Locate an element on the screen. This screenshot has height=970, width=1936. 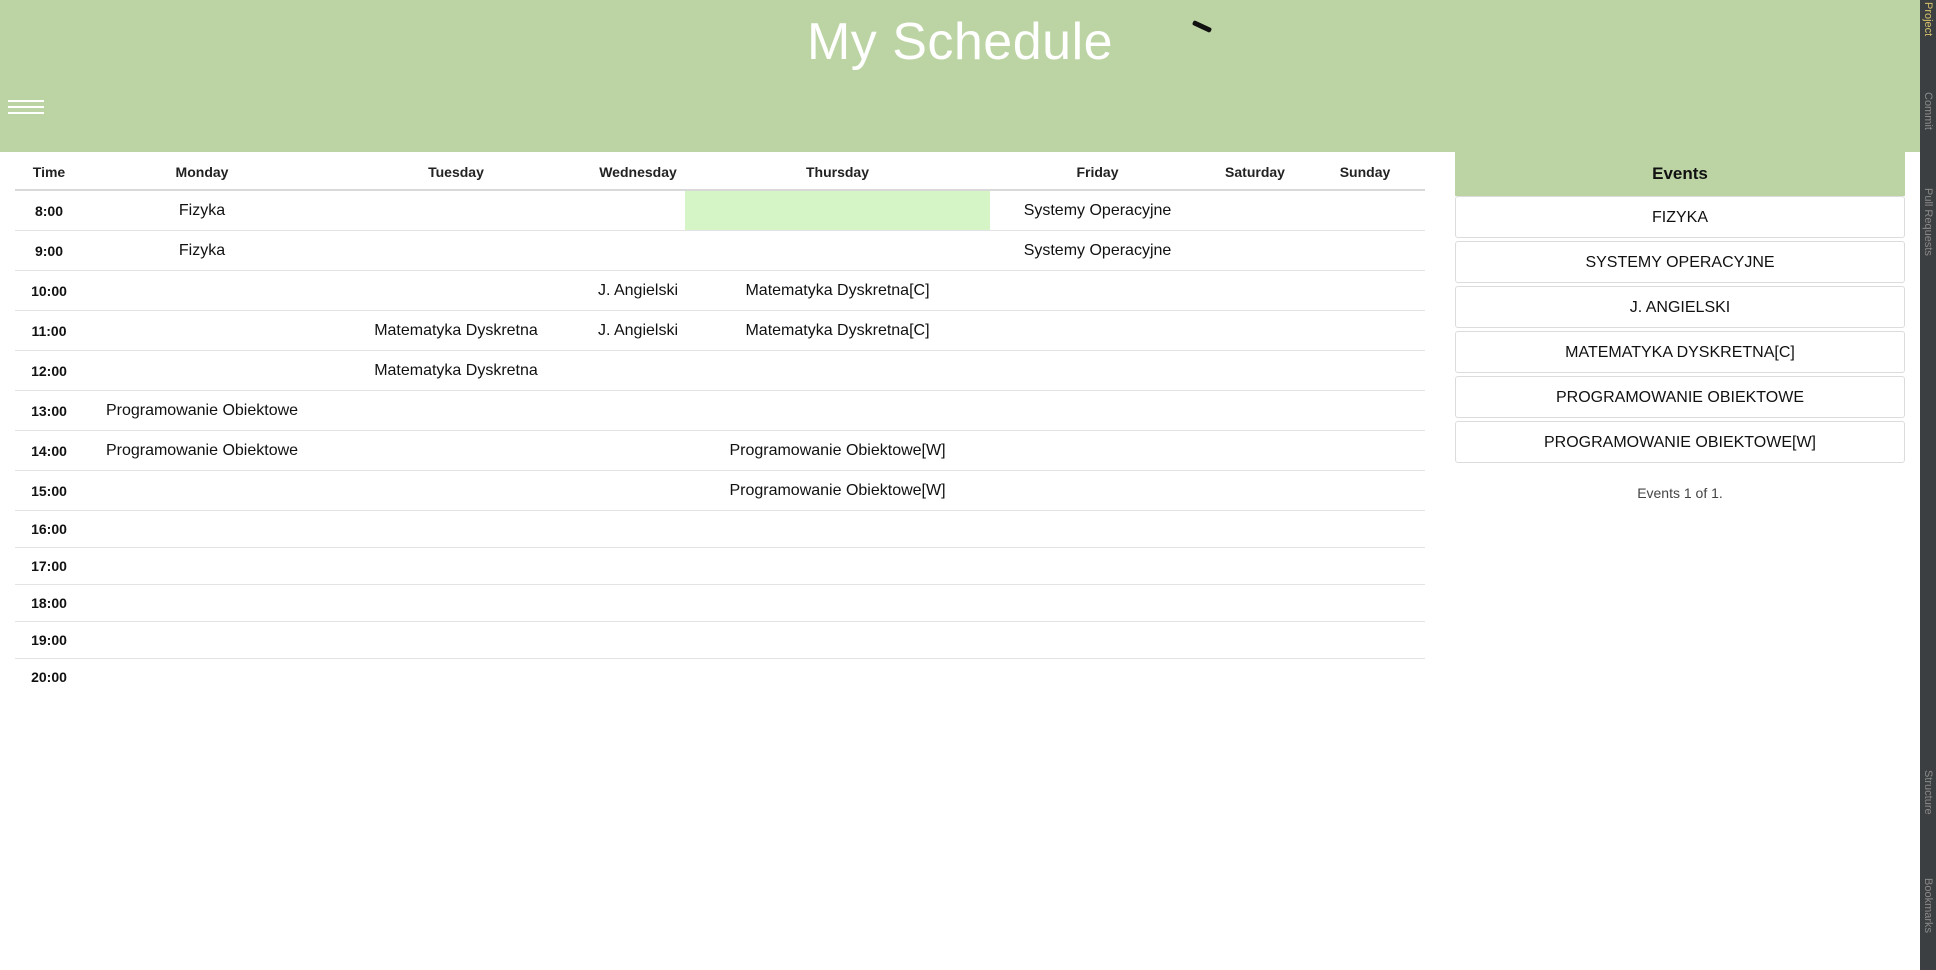
event-item: J. ANGIELSKI is located at coordinates (1680, 307).